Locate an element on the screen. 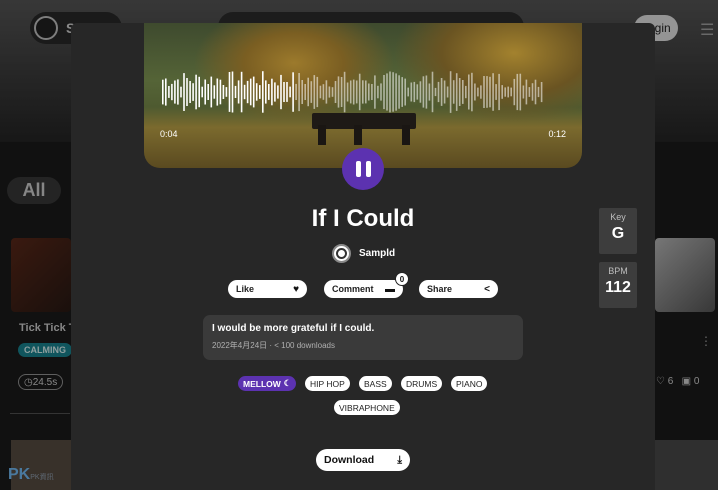  tag-label: BASS is located at coordinates (375, 383).